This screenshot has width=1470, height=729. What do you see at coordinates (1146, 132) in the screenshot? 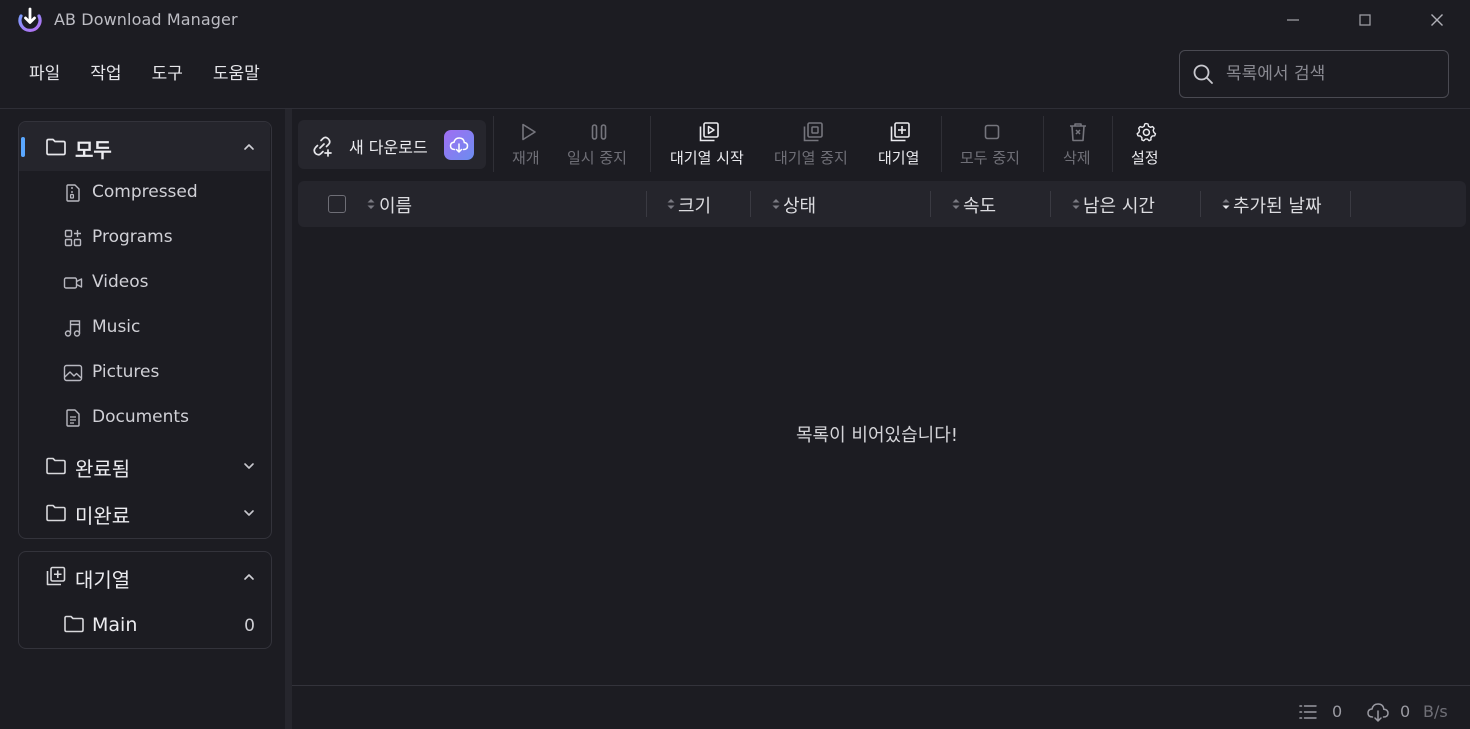
I see `gear-icon` at bounding box center [1146, 132].